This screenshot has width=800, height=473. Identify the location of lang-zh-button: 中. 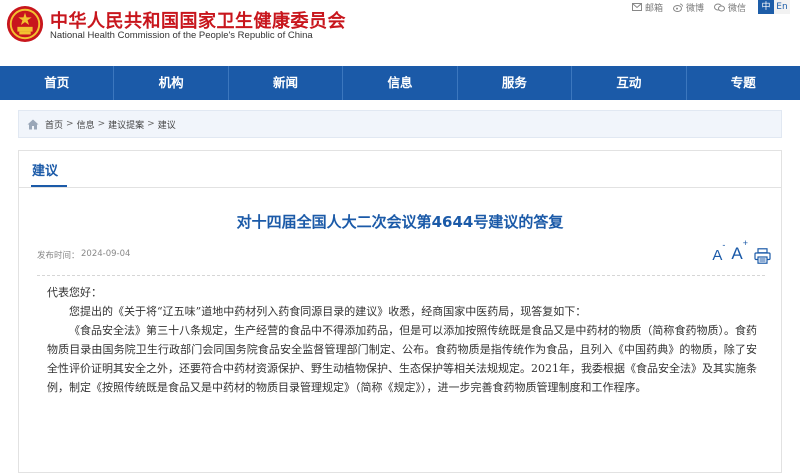
(766, 7).